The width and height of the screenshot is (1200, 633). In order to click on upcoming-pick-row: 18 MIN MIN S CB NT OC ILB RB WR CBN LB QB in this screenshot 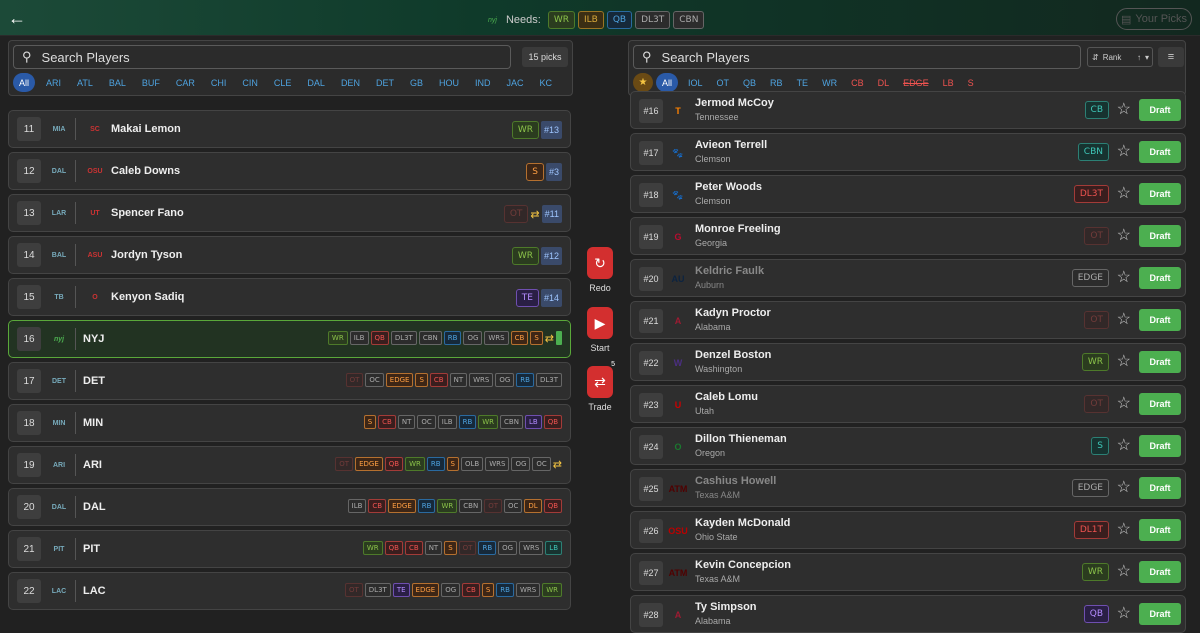, I will do `click(289, 423)`.